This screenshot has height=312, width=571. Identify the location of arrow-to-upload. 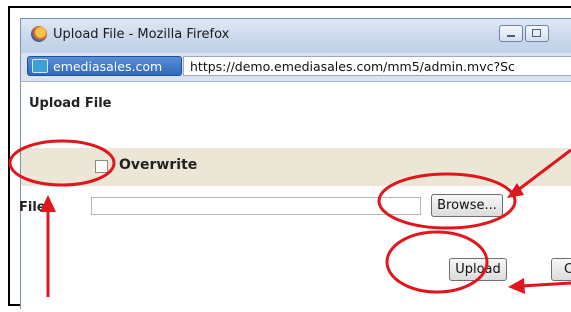
(546, 284).